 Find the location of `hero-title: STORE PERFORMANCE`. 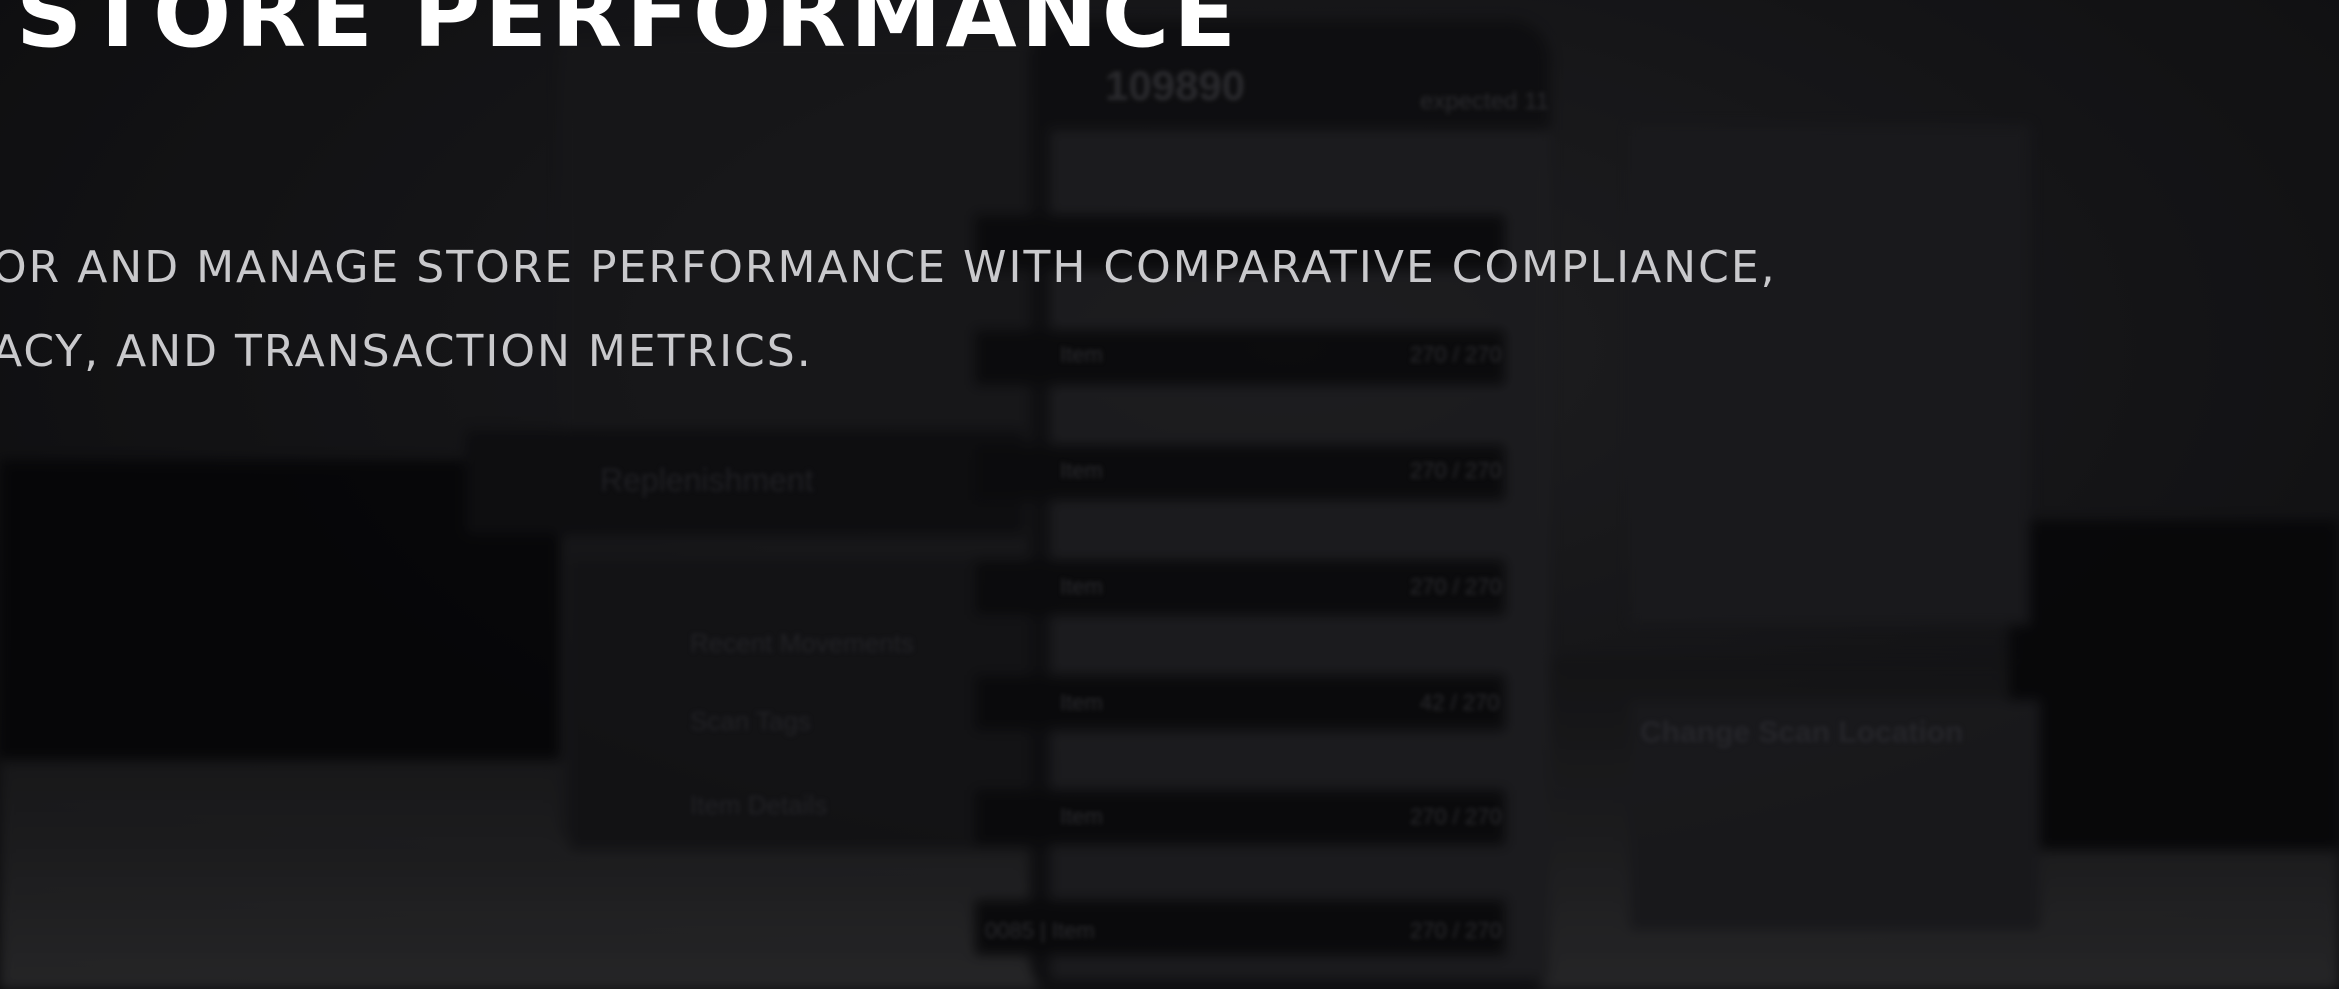

hero-title: STORE PERFORMANCE is located at coordinates (628, 34).